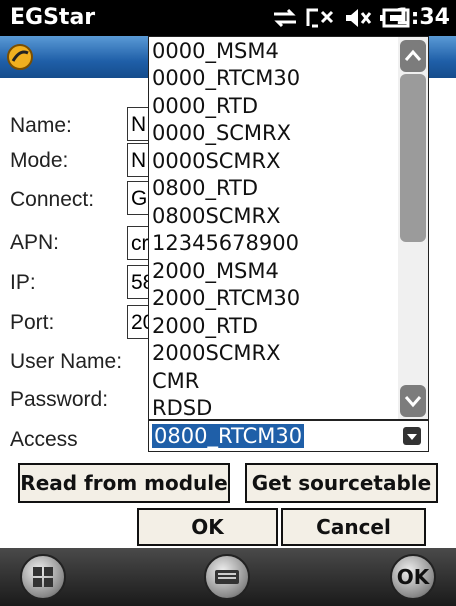 The height and width of the screenshot is (606, 456). I want to click on app-title: EGStar, so click(53, 17).